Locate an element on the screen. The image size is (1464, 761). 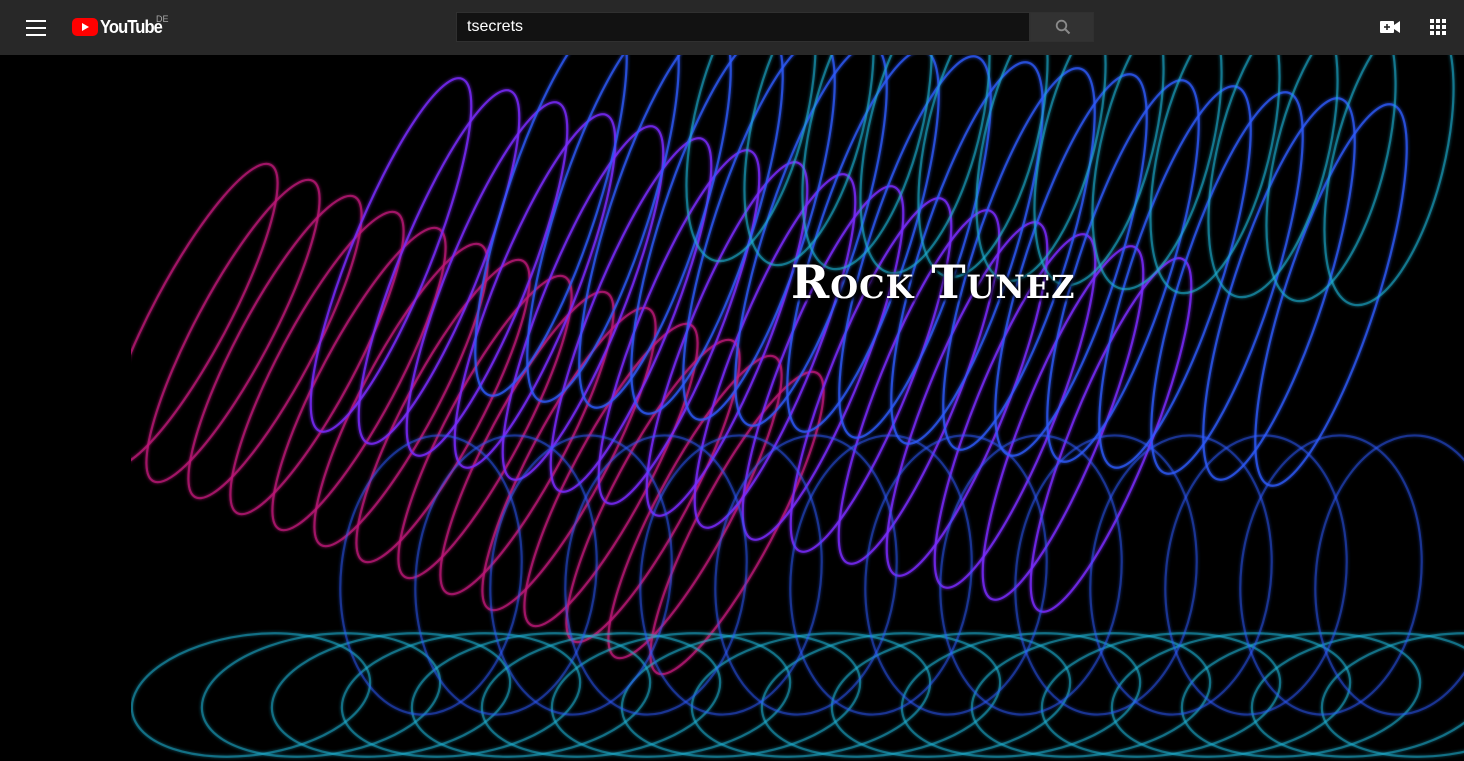
masthead: YouTube DE tsecrets is located at coordinates (732, 27).